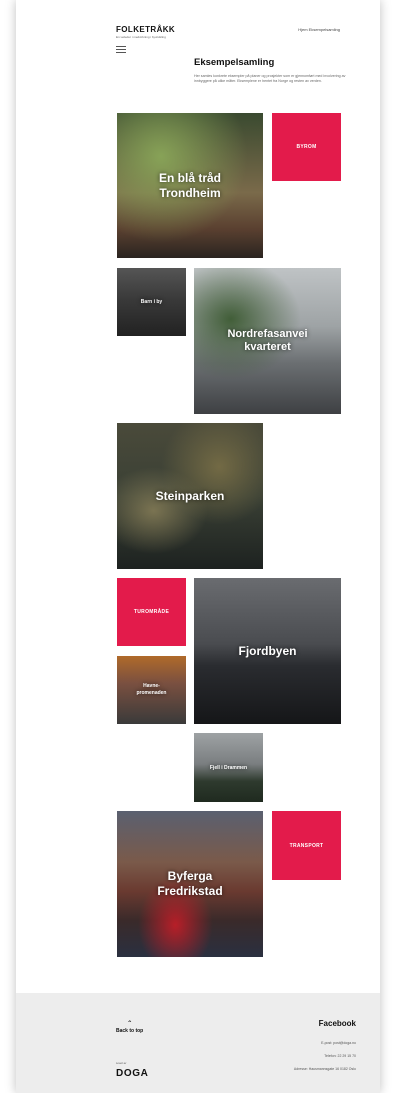  I want to click on footer-phone: Telefon: 22 29 15 70, so click(340, 1056).